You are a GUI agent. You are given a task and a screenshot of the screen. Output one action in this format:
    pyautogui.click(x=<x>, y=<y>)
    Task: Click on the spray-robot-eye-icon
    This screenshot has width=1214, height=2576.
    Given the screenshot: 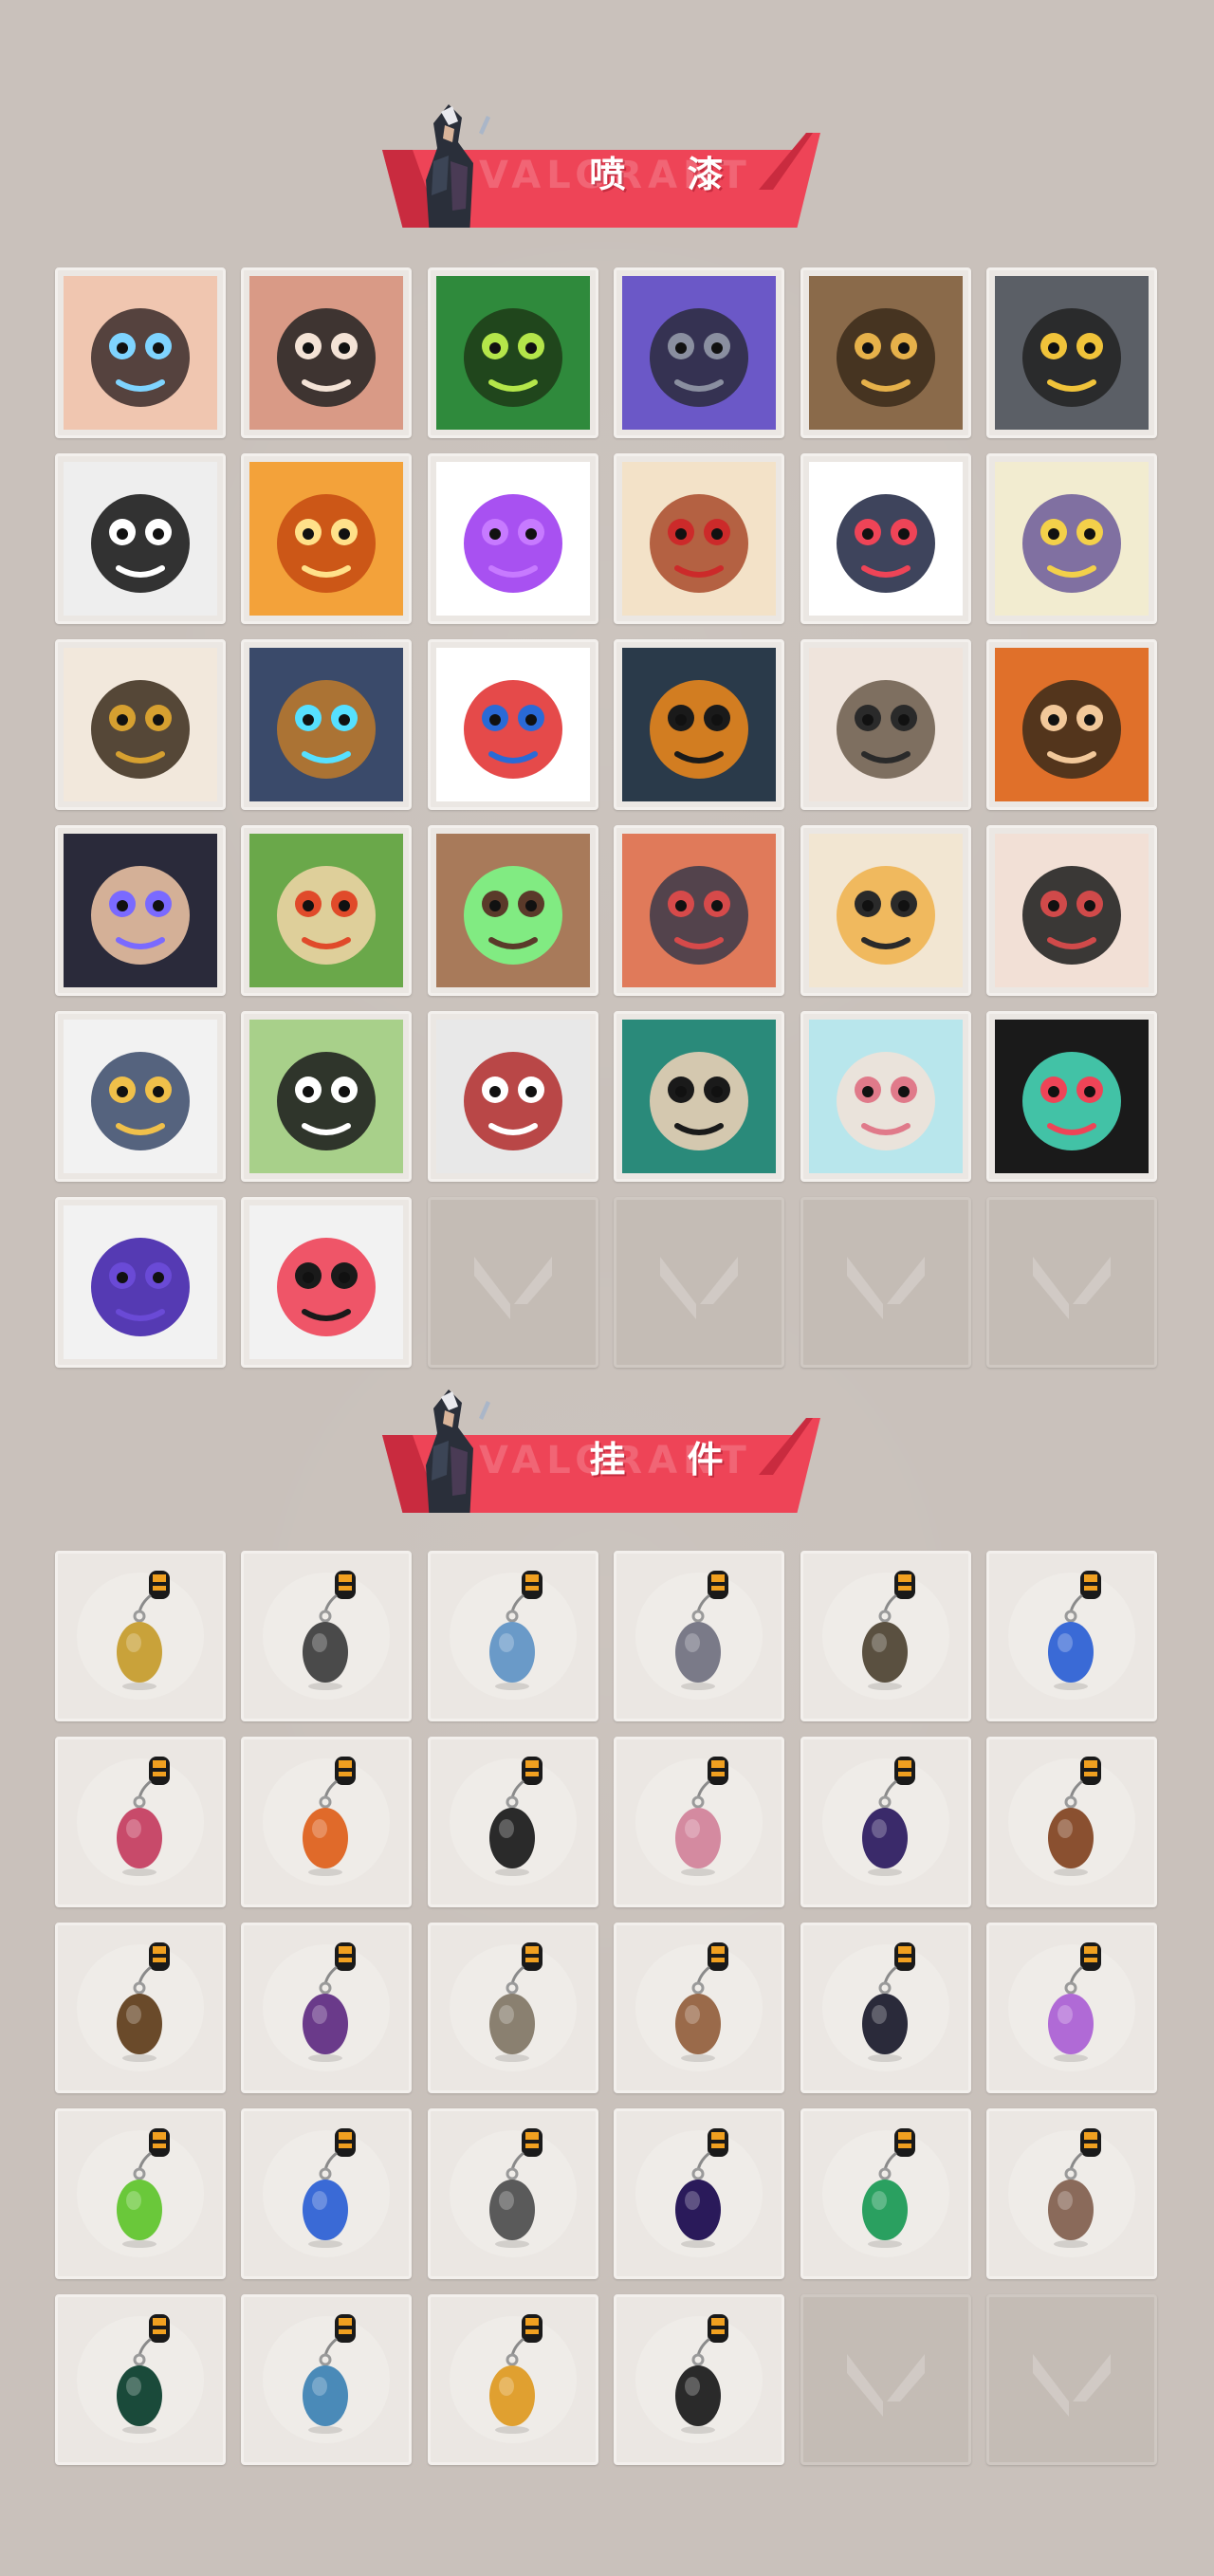 What is the action you would take?
    pyautogui.click(x=1071, y=352)
    